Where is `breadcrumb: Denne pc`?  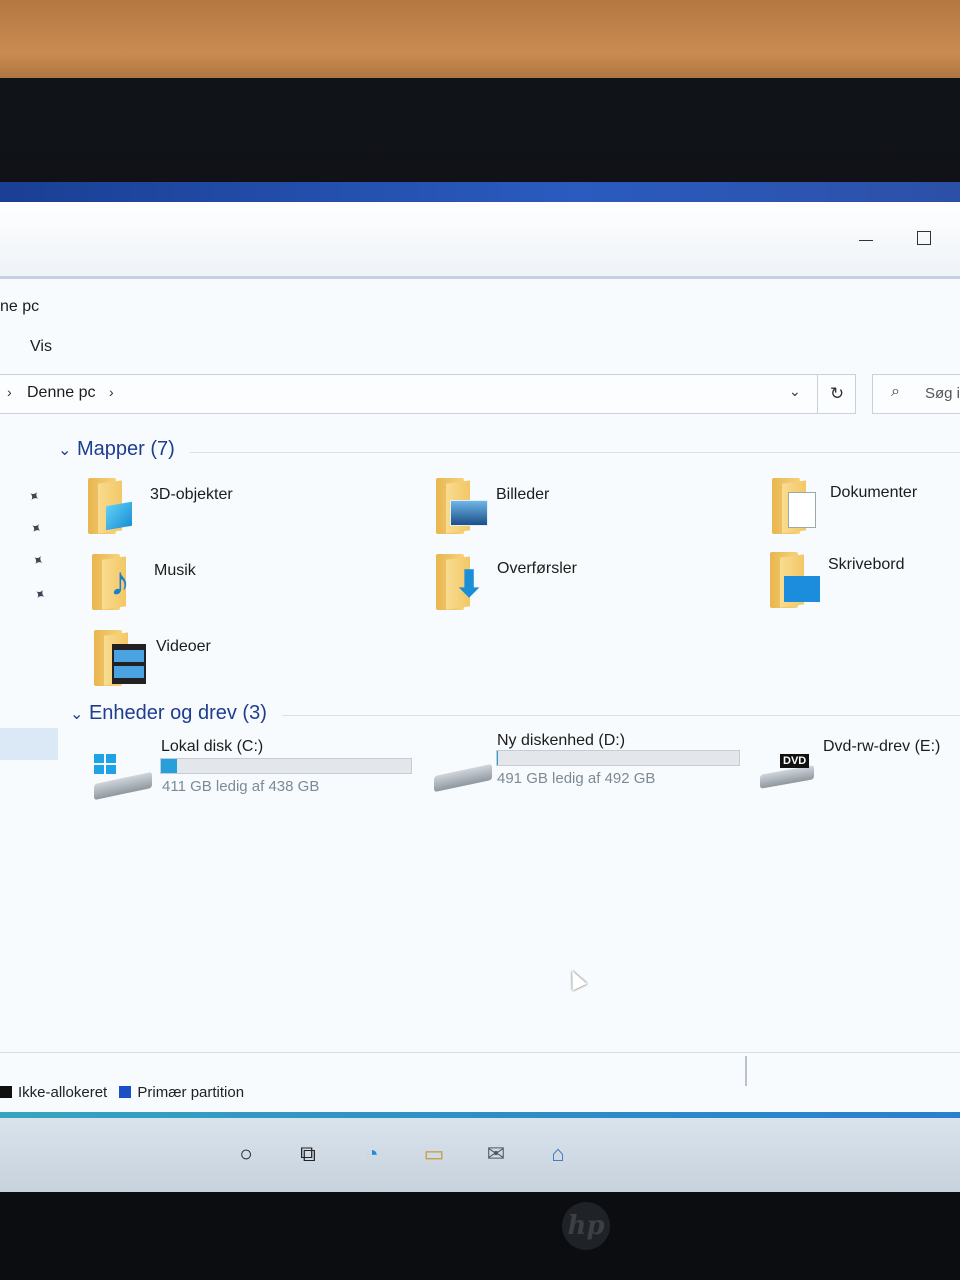 breadcrumb: Denne pc is located at coordinates (61, 393).